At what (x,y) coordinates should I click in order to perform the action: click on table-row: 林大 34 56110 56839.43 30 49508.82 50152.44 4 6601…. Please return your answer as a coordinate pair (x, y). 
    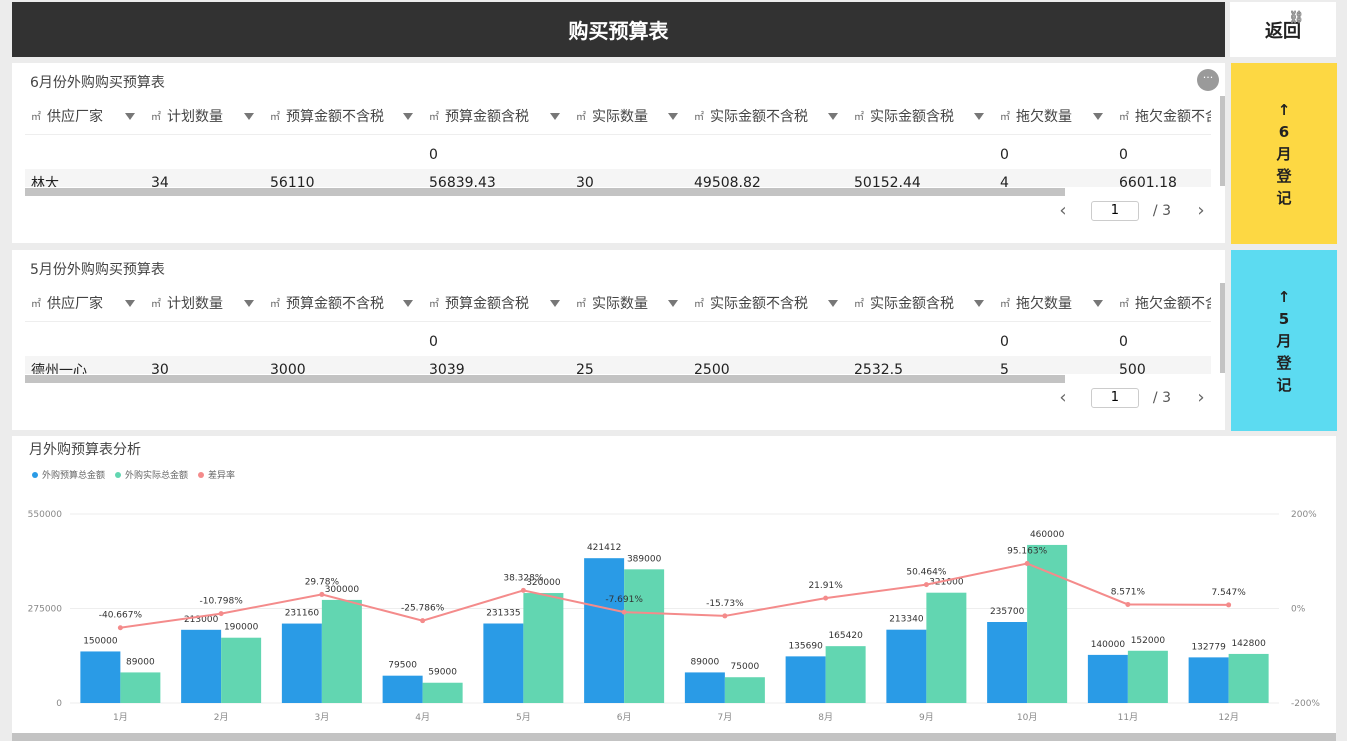
    Looking at the image, I should click on (618, 178).